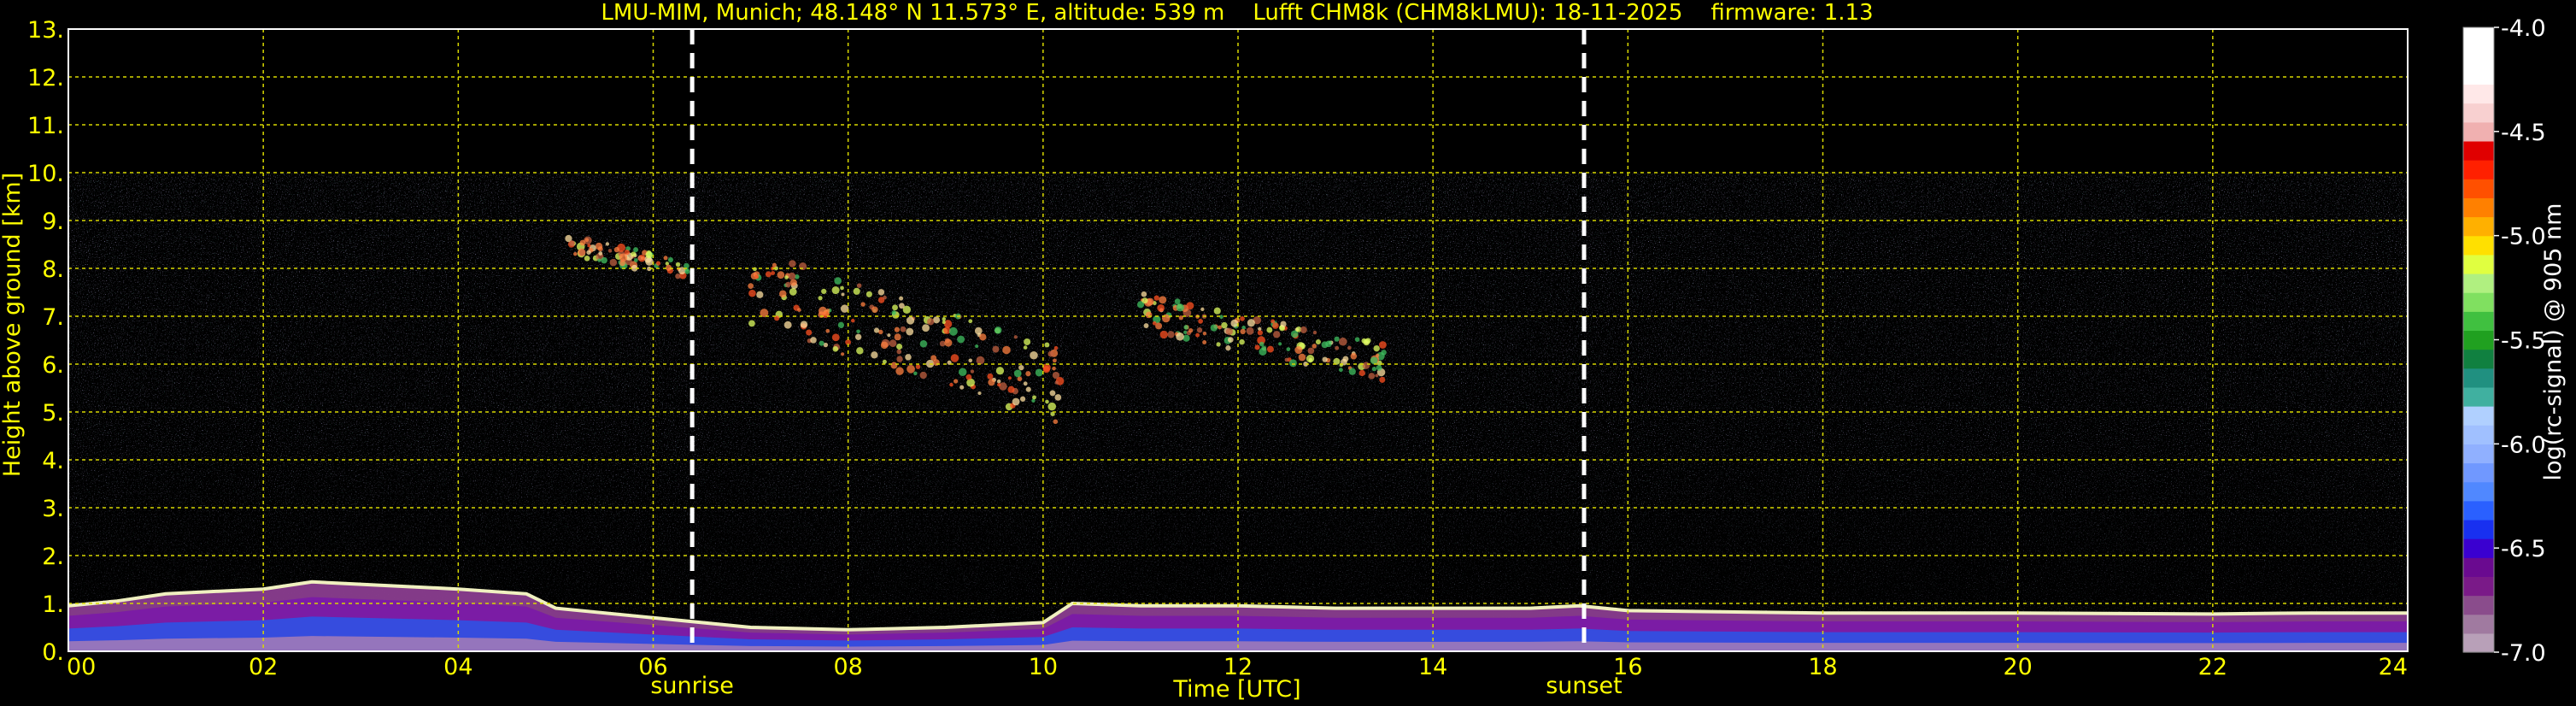  I want to click on y-tick-label: 12., so click(45, 78).